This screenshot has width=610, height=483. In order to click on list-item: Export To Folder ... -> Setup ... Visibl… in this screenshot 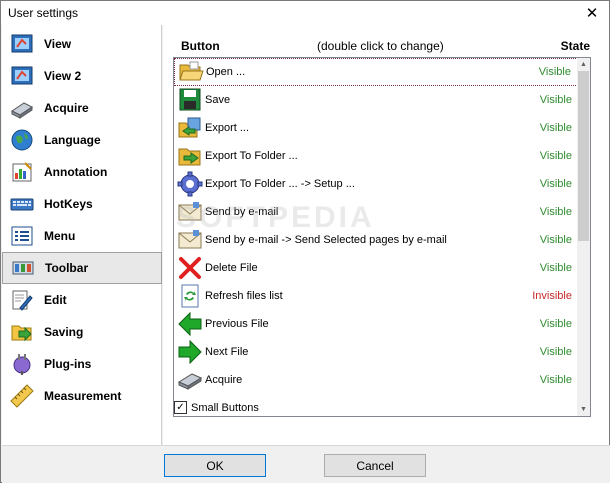, I will do `click(376, 184)`.